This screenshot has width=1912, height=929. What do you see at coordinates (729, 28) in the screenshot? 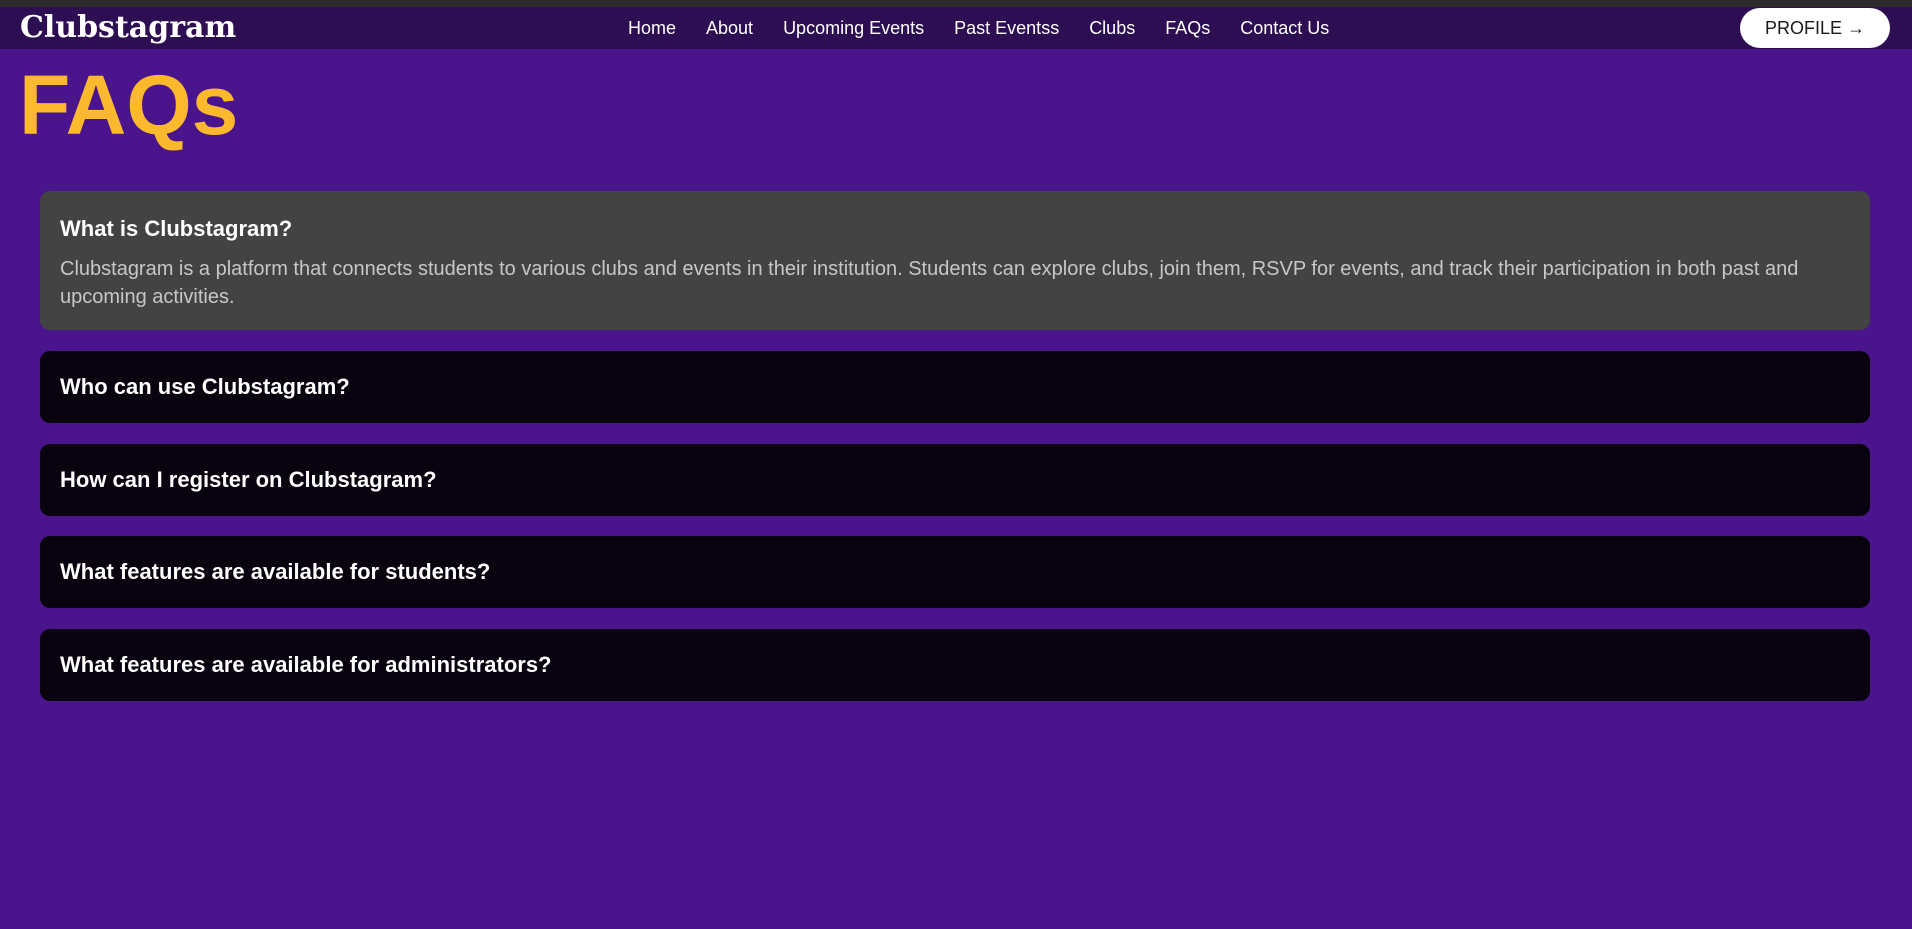
I see `nav-link-about: About` at bounding box center [729, 28].